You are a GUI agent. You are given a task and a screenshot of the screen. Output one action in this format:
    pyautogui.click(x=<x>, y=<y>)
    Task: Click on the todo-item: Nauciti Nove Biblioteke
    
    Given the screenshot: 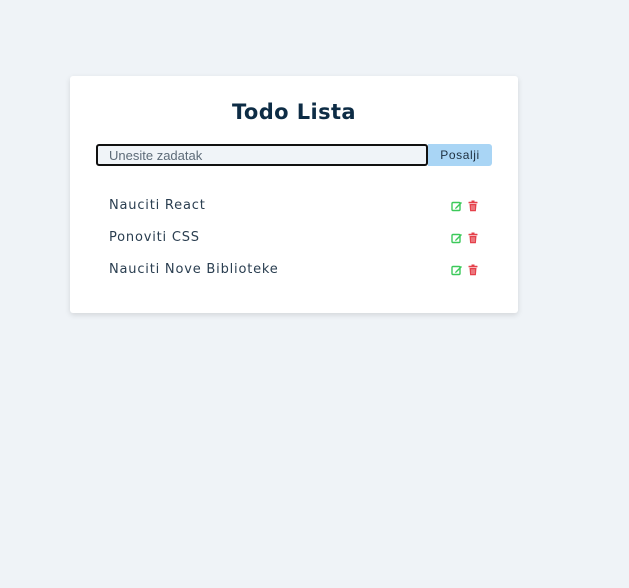 What is the action you would take?
    pyautogui.click(x=294, y=276)
    